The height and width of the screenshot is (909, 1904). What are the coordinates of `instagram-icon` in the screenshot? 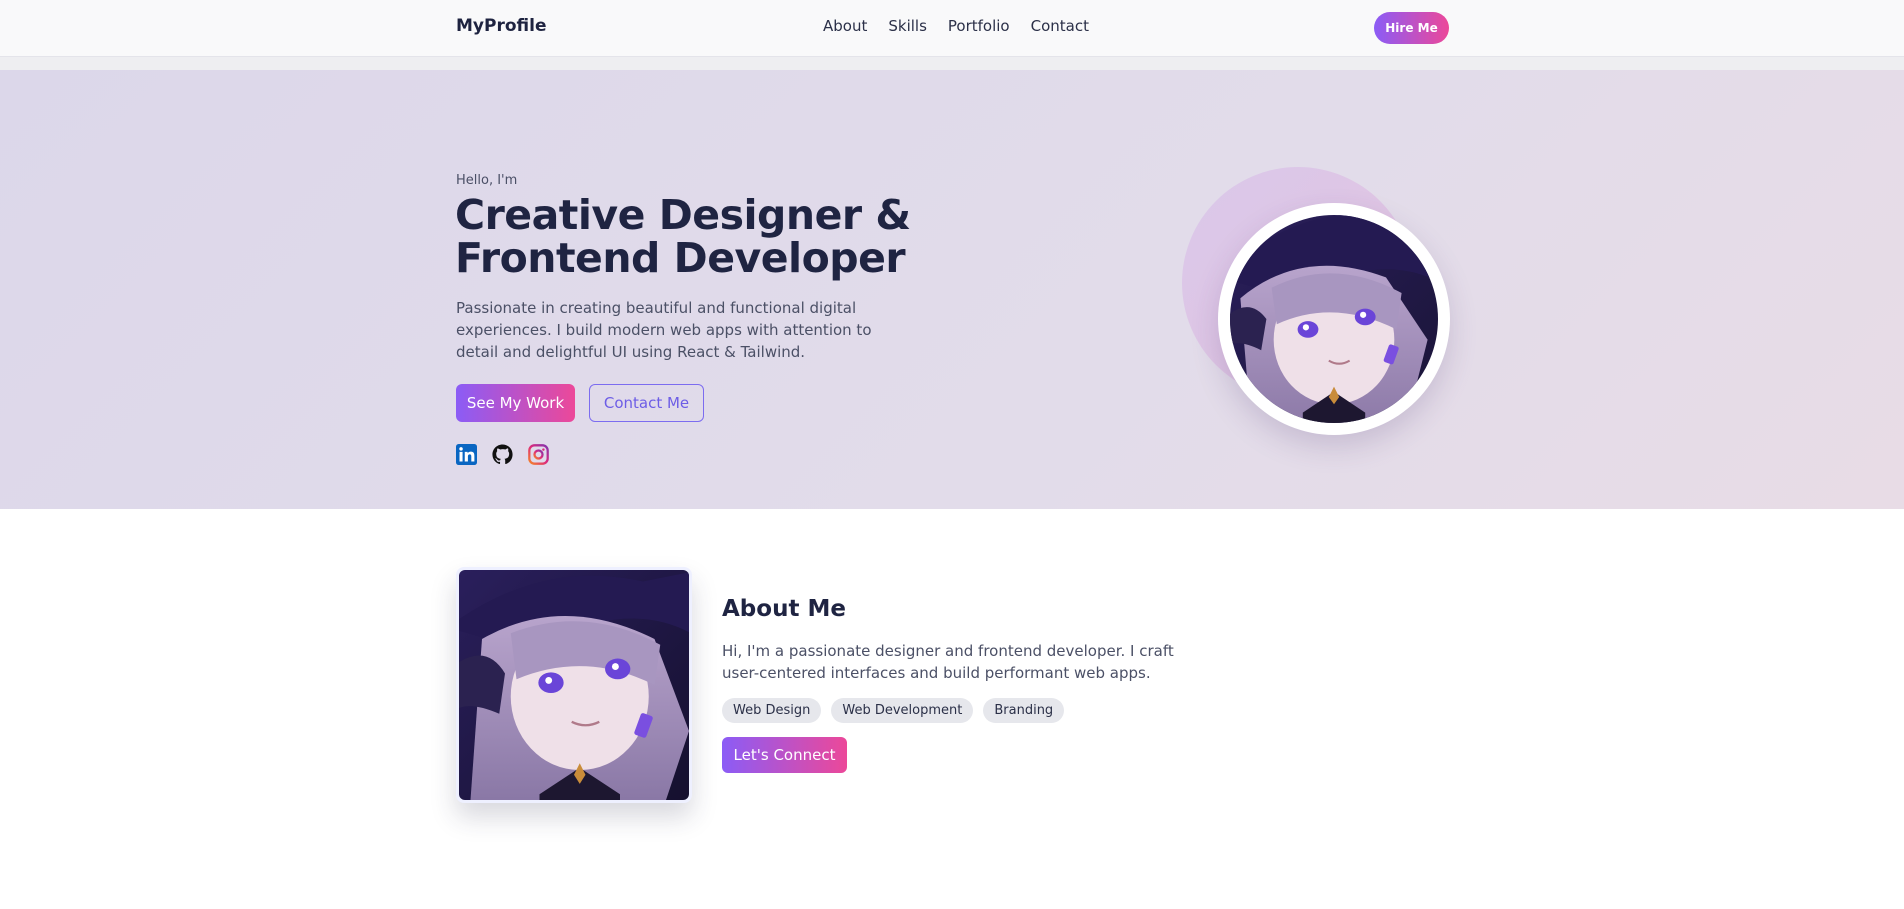 It's located at (538, 454).